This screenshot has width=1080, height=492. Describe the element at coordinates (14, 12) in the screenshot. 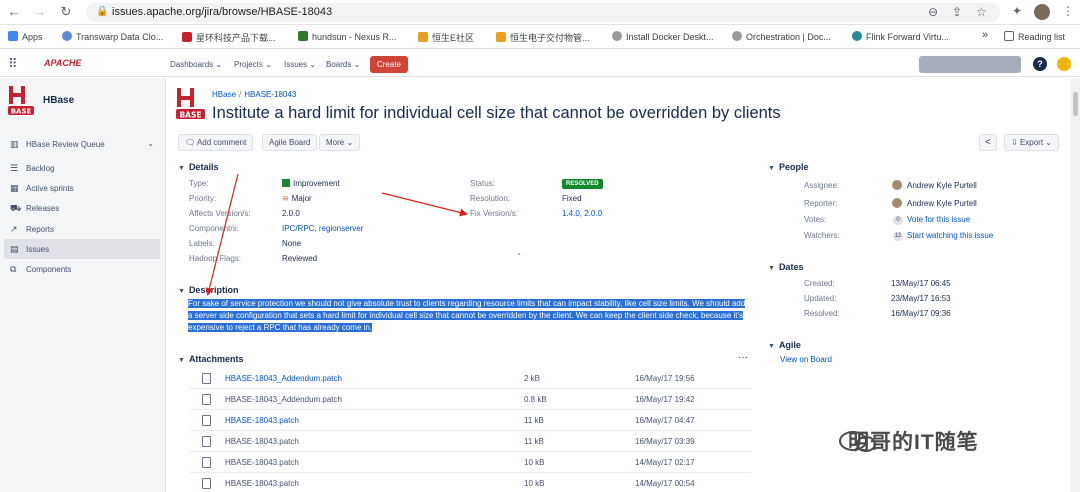

I see `back-icon: ←` at that location.